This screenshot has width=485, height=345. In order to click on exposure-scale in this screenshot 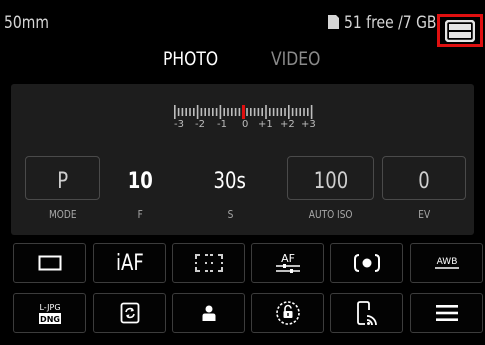, I will do `click(243, 112)`.